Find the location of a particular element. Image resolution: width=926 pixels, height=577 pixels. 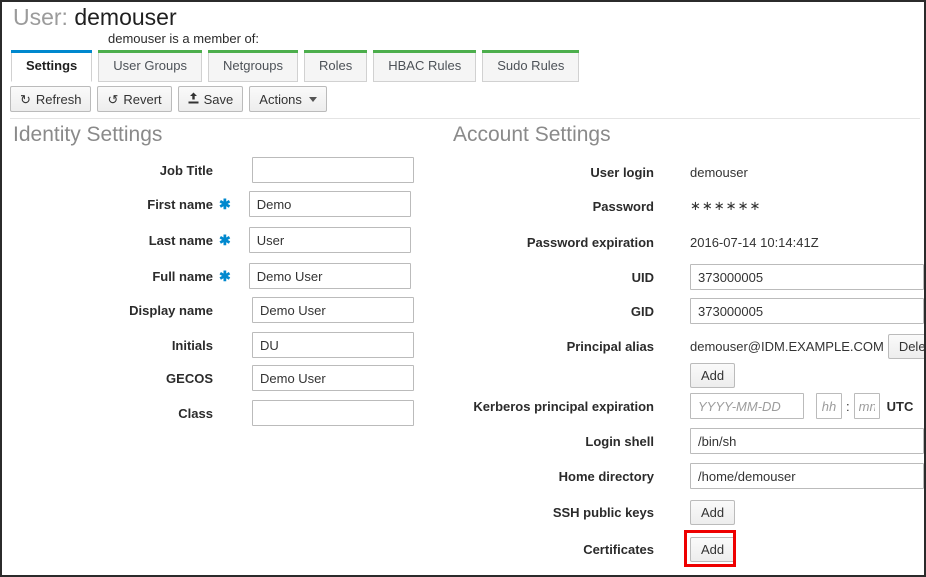

first-name-input is located at coordinates (329, 204).